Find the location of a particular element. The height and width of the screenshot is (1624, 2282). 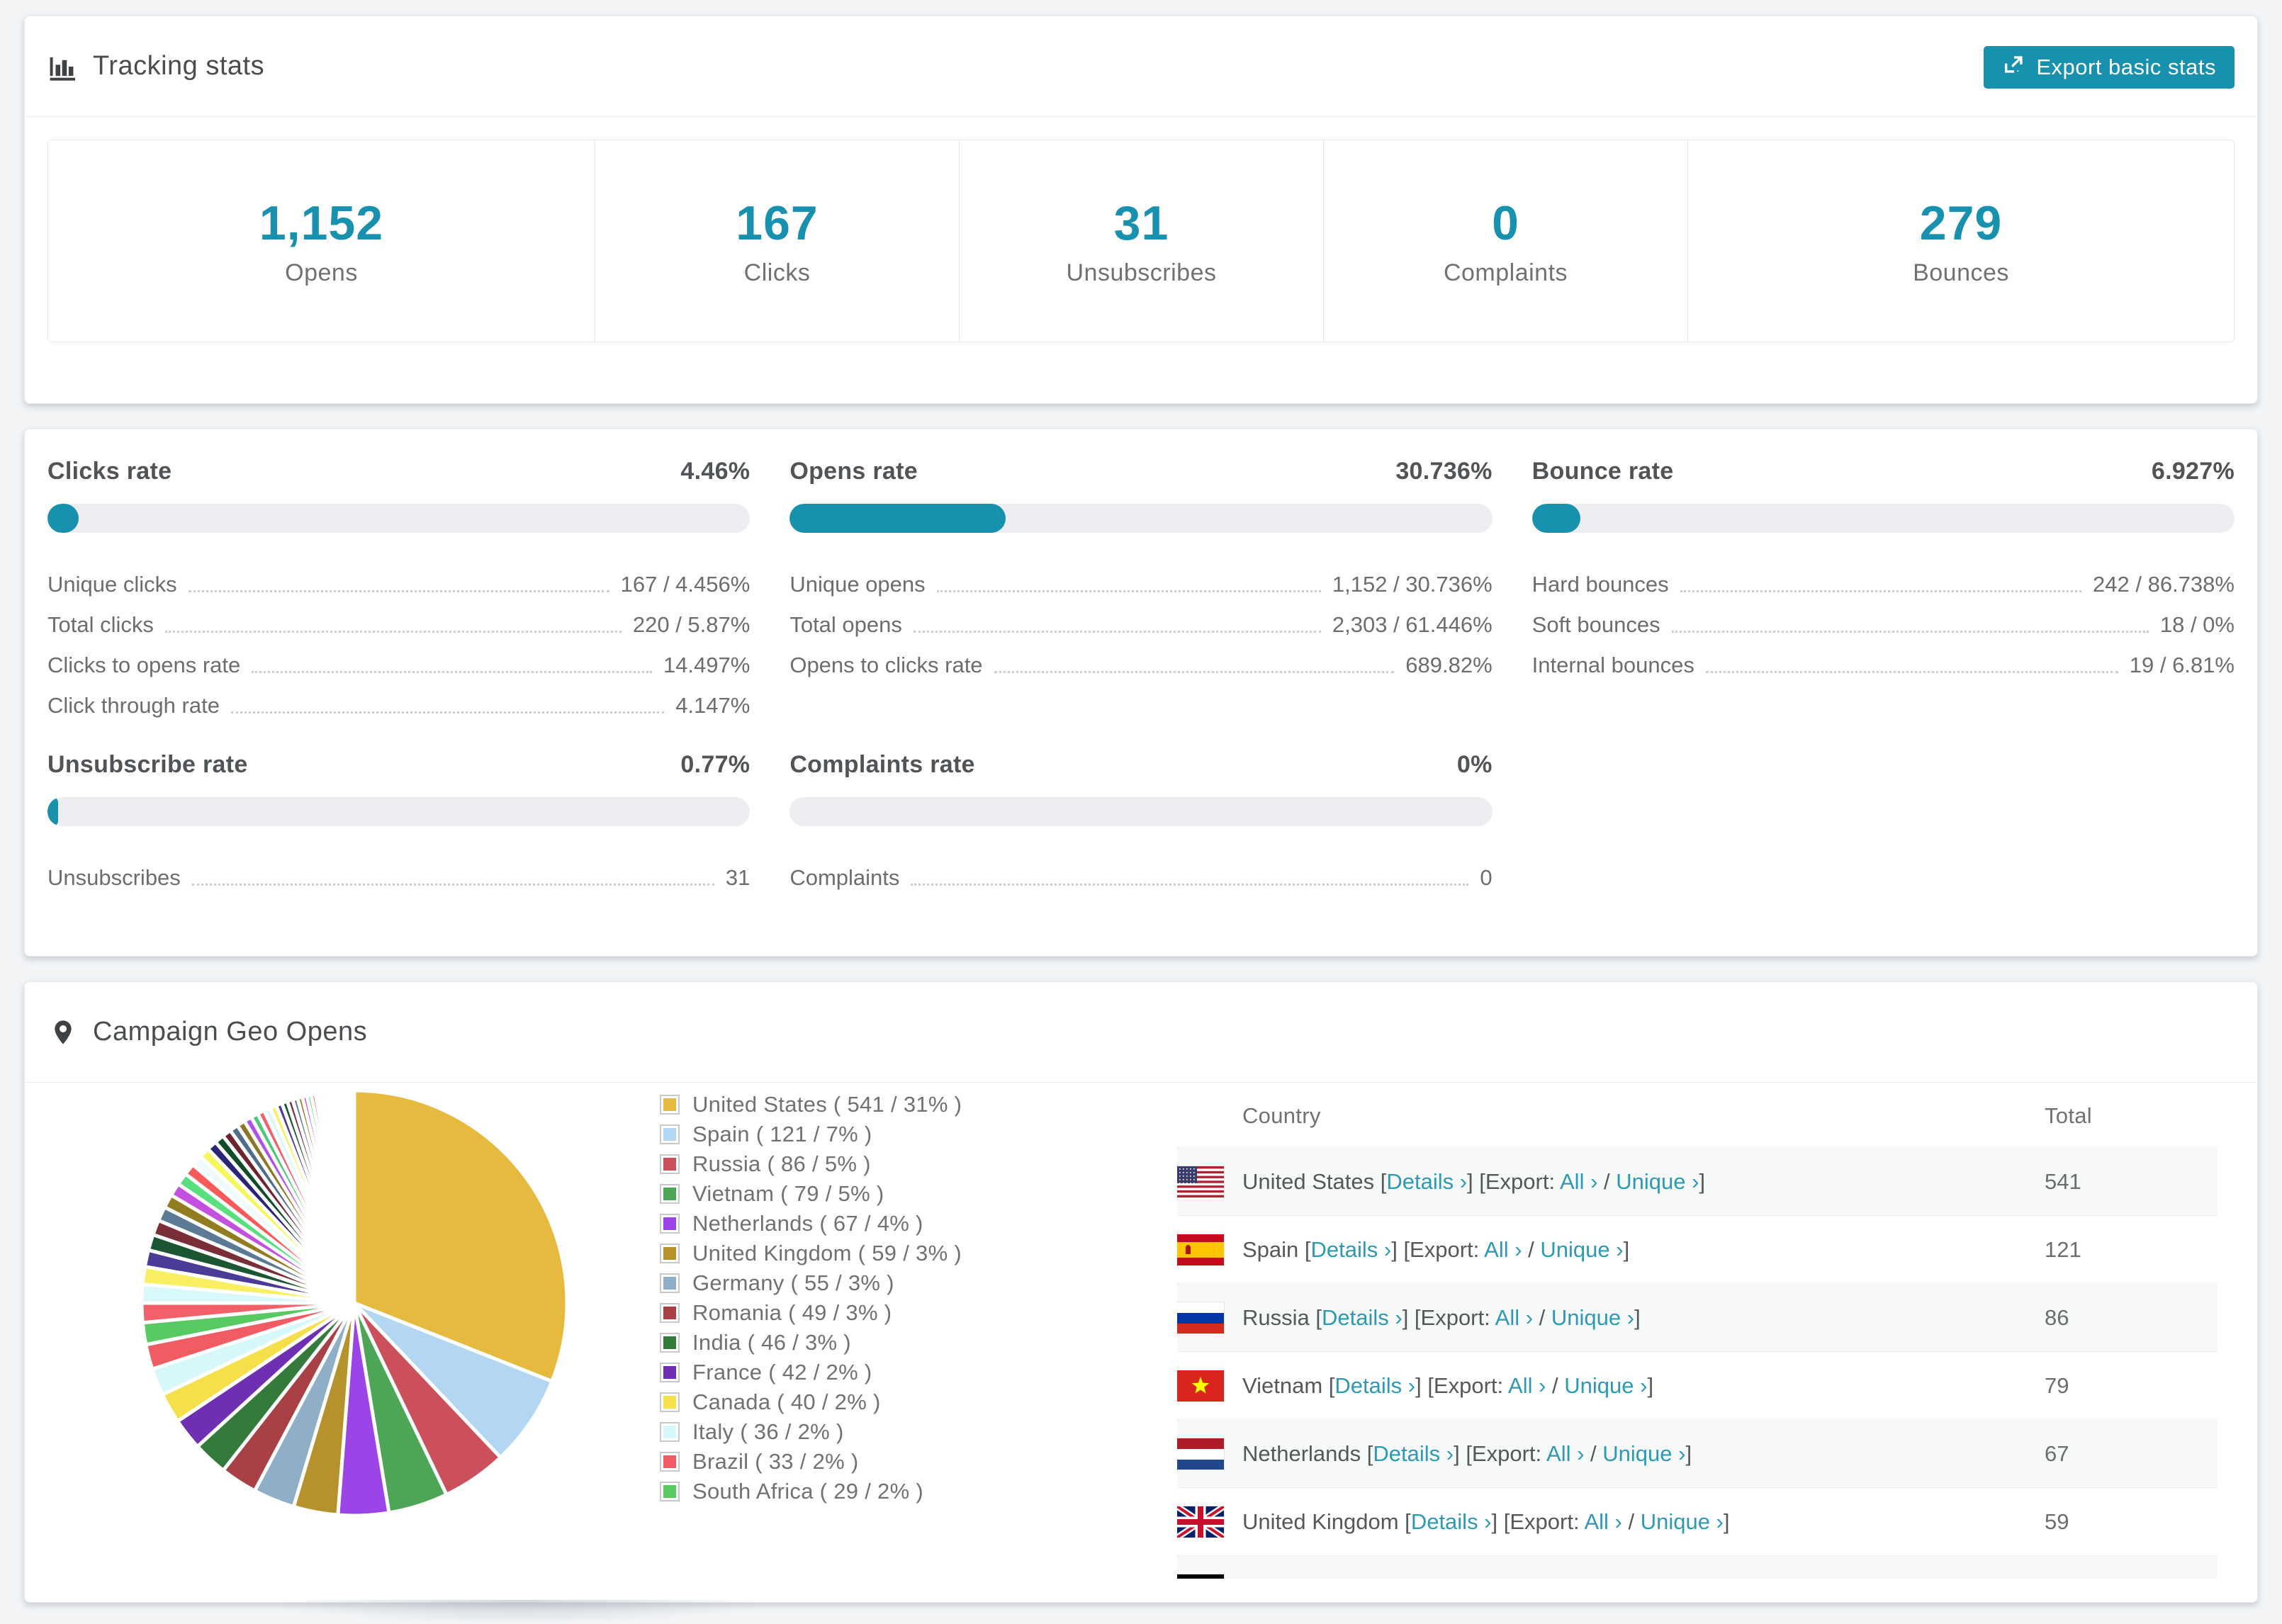

summary-cell-bounces: 279 Bounces is located at coordinates (1961, 241).